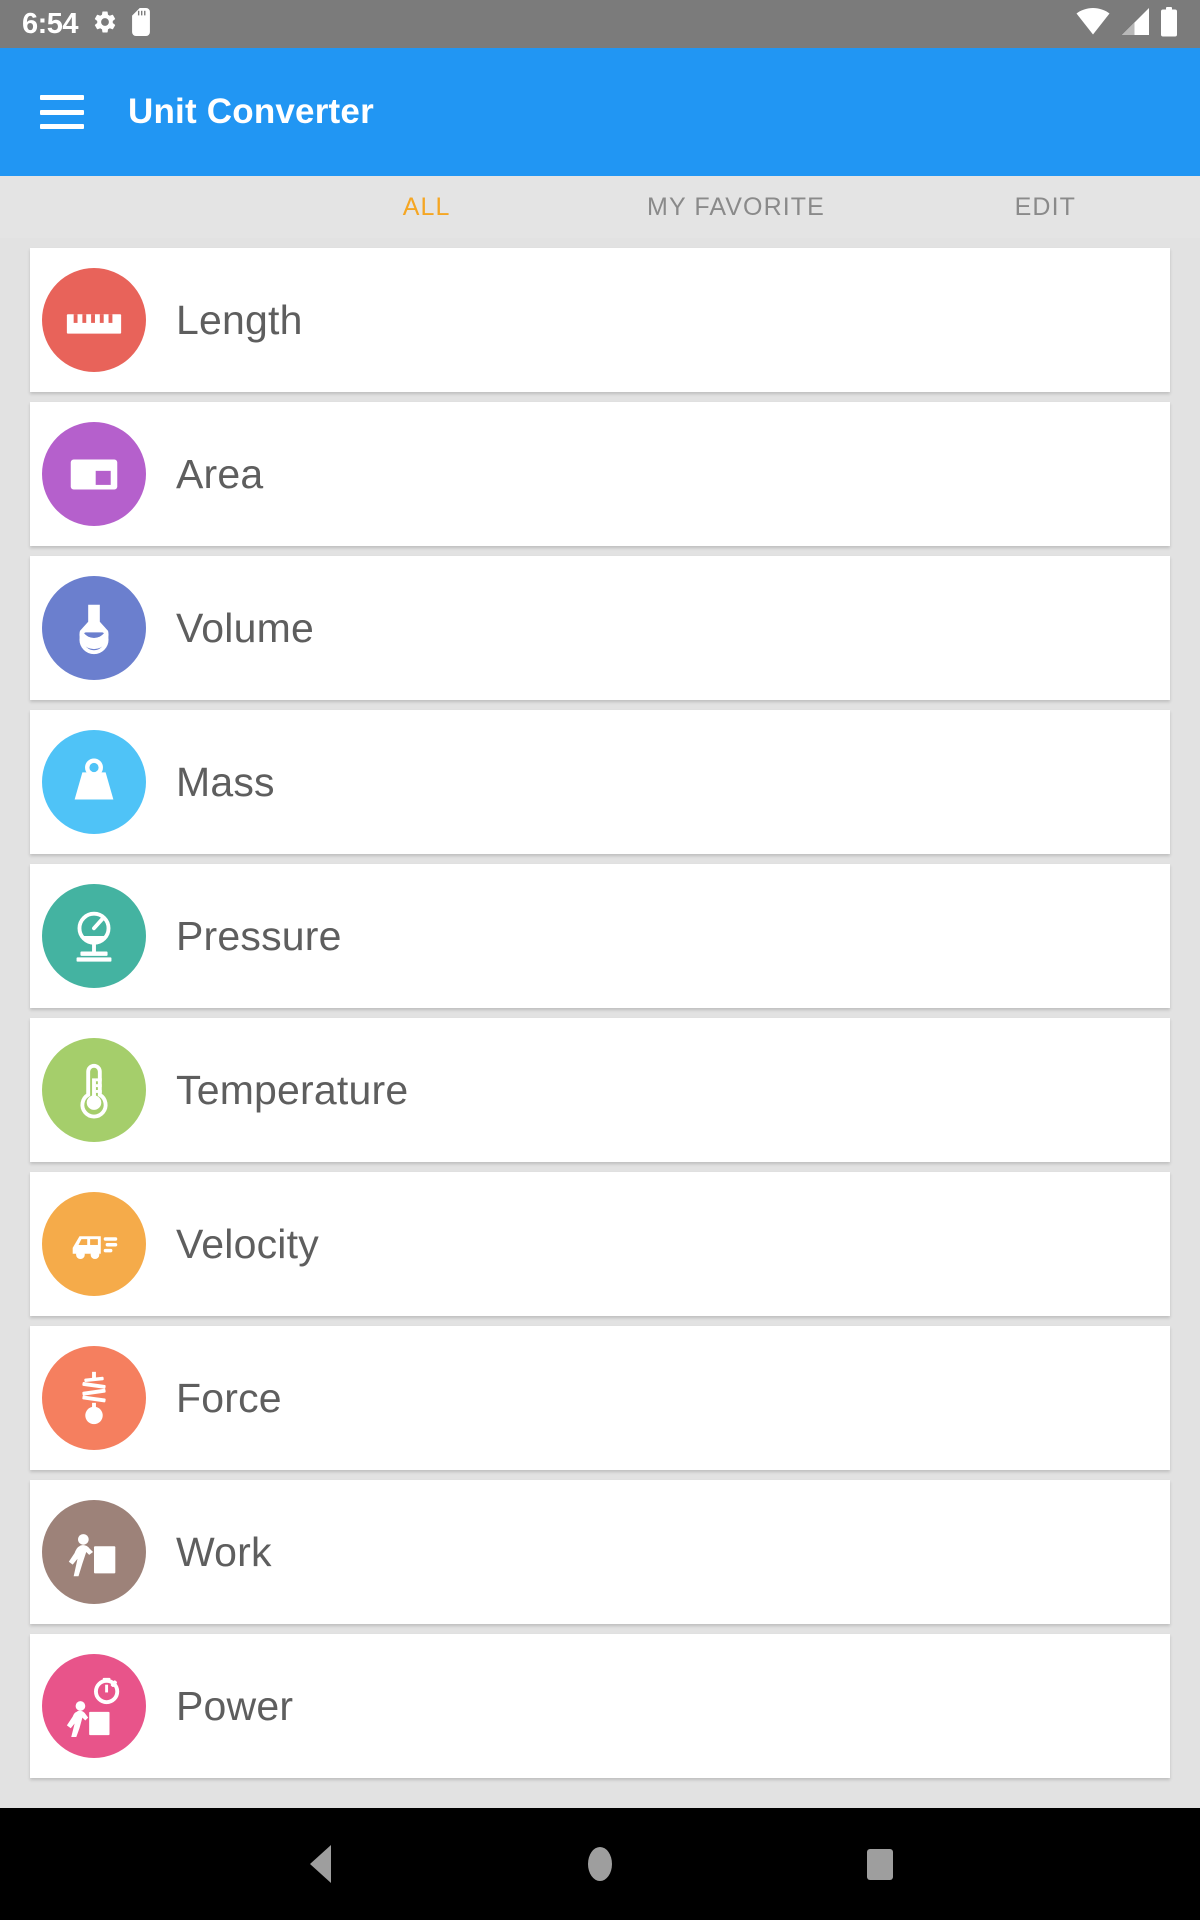 This screenshot has height=1920, width=1200. I want to click on status-bar: 6:54, so click(600, 24).